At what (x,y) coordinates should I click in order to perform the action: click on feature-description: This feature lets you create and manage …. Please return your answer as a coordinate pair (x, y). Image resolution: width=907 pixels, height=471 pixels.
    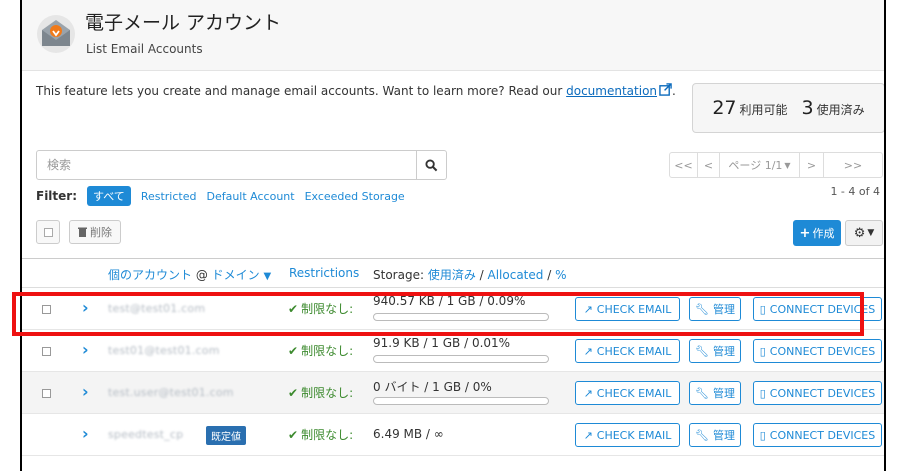
    Looking at the image, I should click on (356, 90).